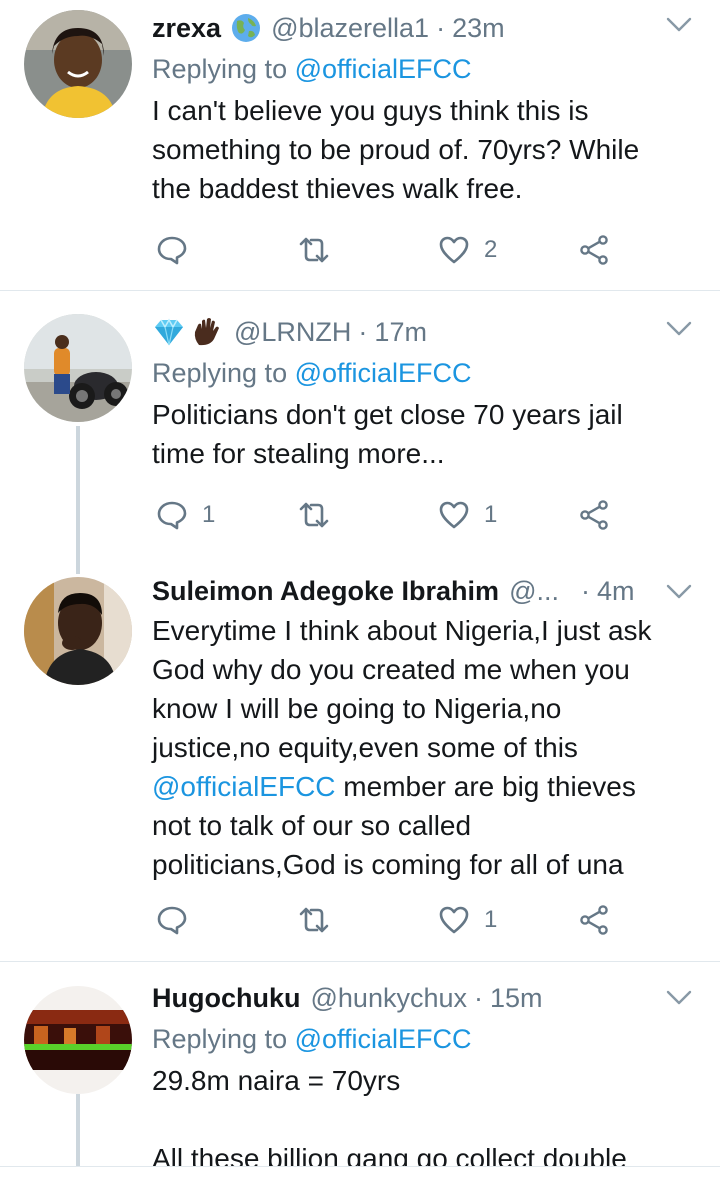 Image resolution: width=720 pixels, height=1179 pixels. What do you see at coordinates (357, 708) in the screenshot?
I see `text-line: know I will be going to Nigeria,no` at bounding box center [357, 708].